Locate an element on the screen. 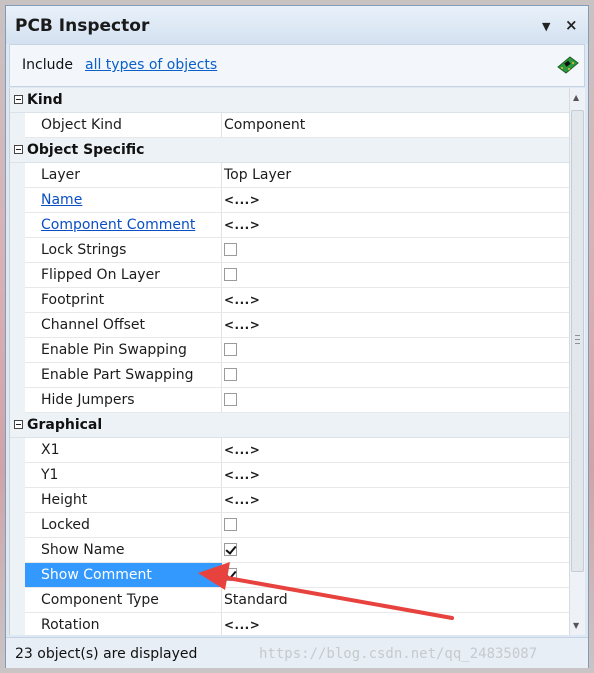  property-value: Component is located at coordinates (396, 125).